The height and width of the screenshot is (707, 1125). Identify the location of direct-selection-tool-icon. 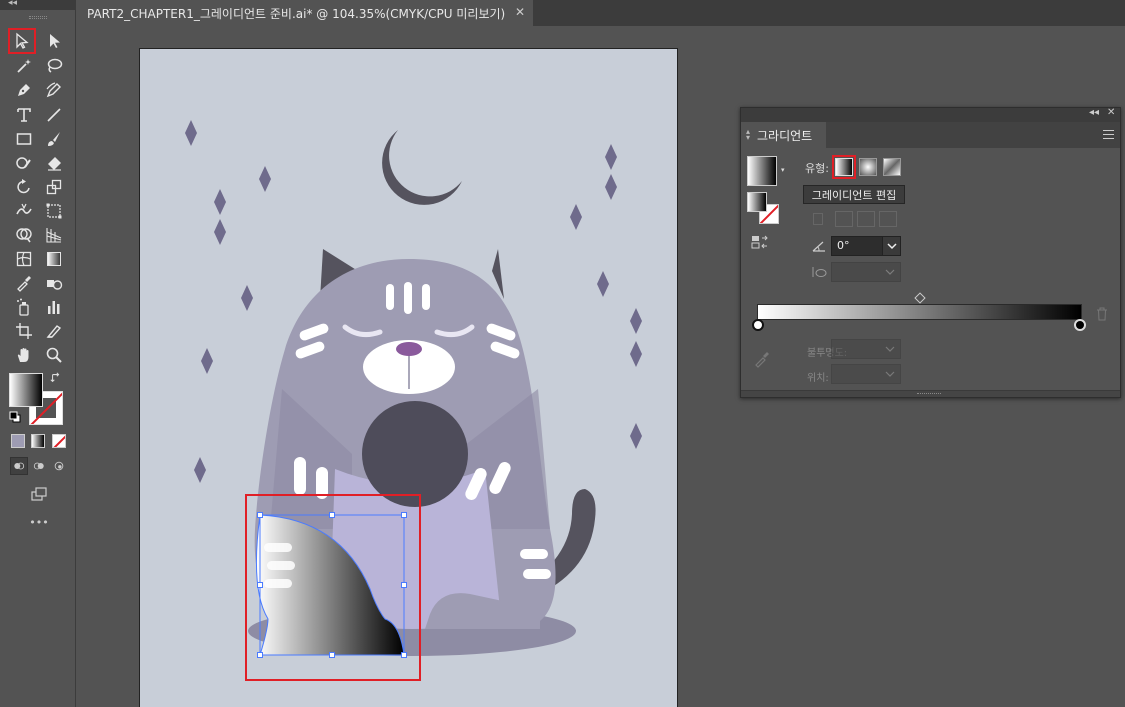
(54, 41).